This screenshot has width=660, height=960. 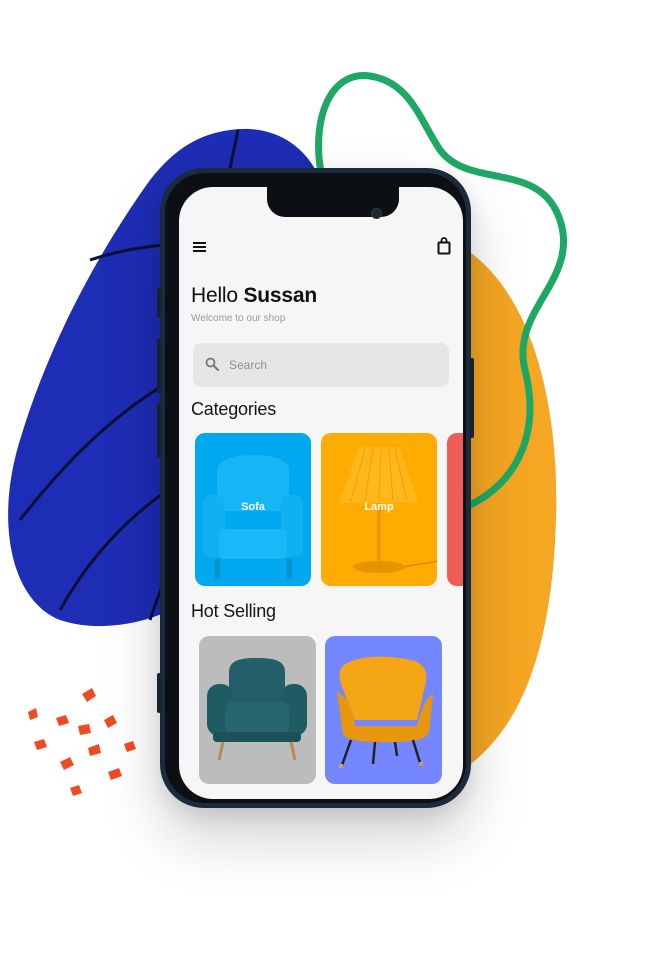 What do you see at coordinates (233, 611) in the screenshot?
I see `hot-selling-title: Hot Selling` at bounding box center [233, 611].